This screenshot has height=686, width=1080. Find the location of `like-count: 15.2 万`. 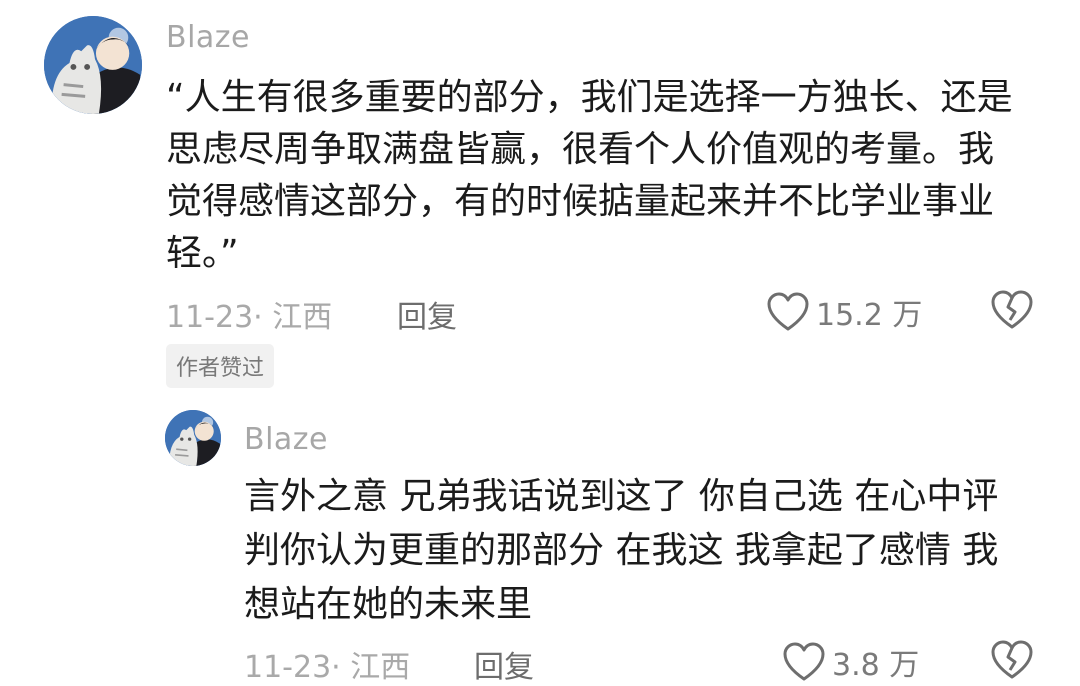

like-count: 15.2 万 is located at coordinates (869, 315).